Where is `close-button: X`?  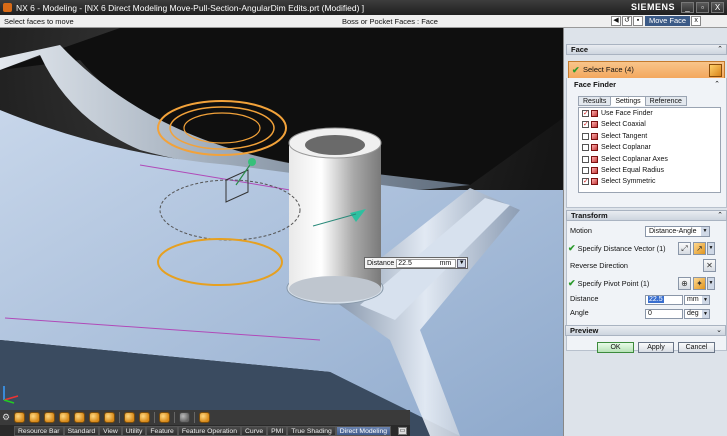
close-button: X is located at coordinates (717, 7).